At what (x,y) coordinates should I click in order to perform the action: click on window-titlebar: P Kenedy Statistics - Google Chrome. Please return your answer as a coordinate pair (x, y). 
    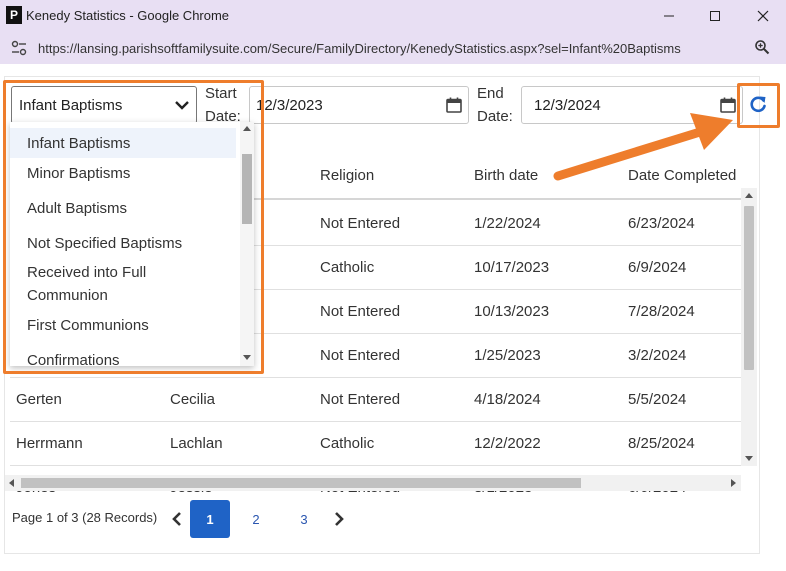
    Looking at the image, I should click on (393, 16).